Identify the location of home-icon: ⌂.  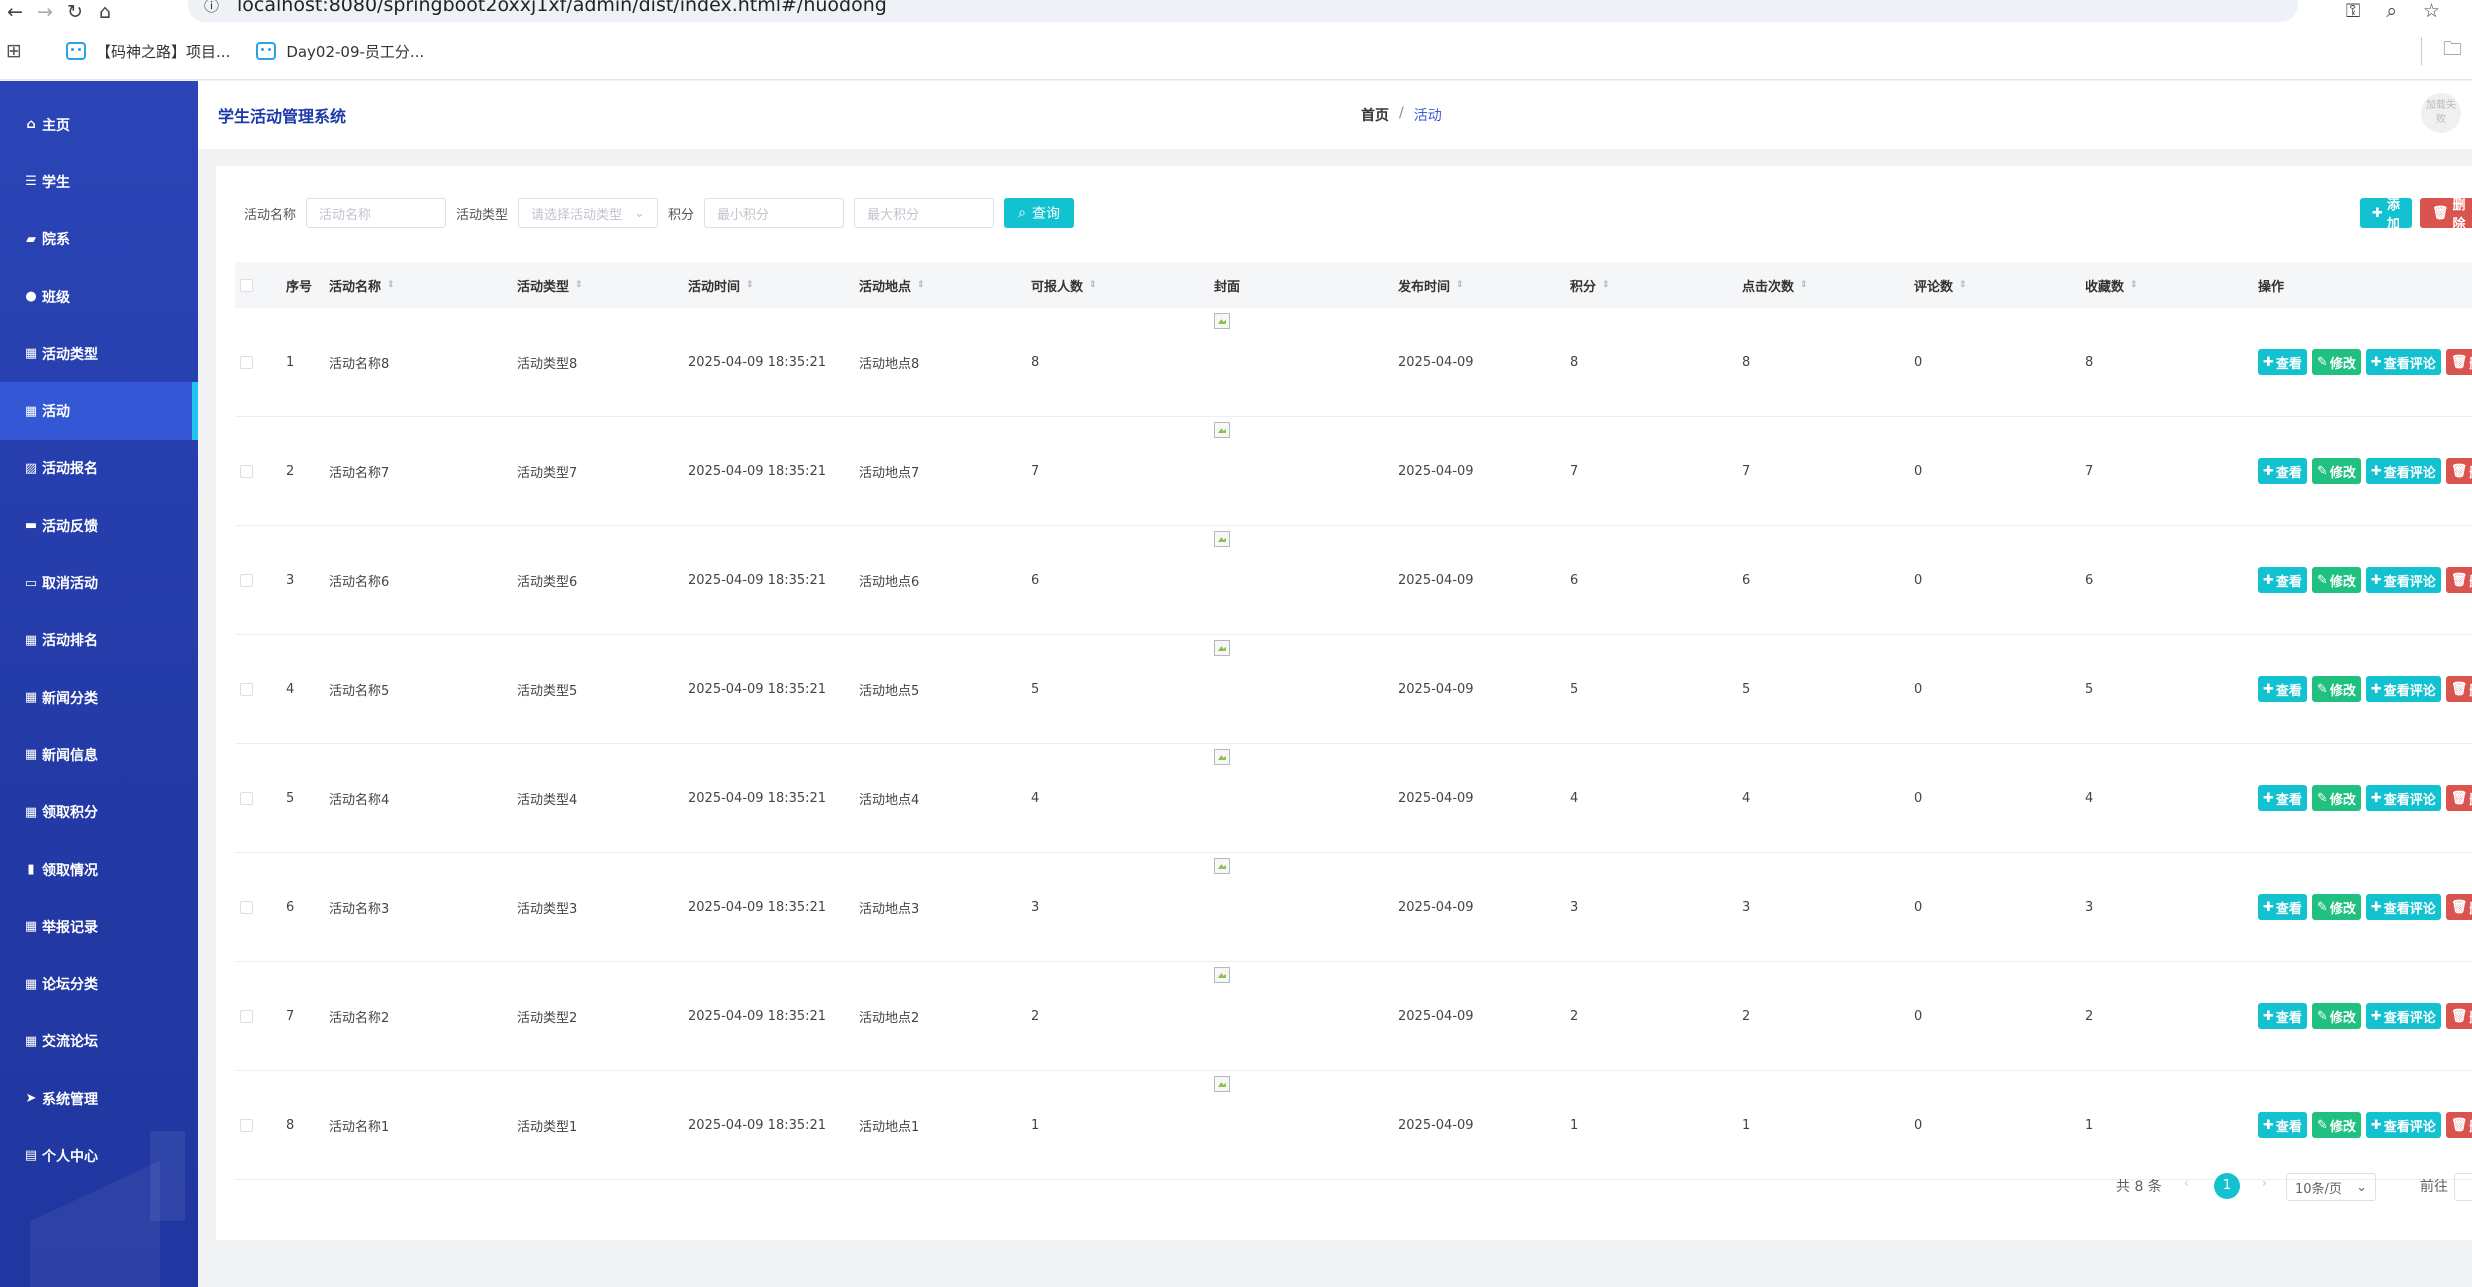
(105, 12).